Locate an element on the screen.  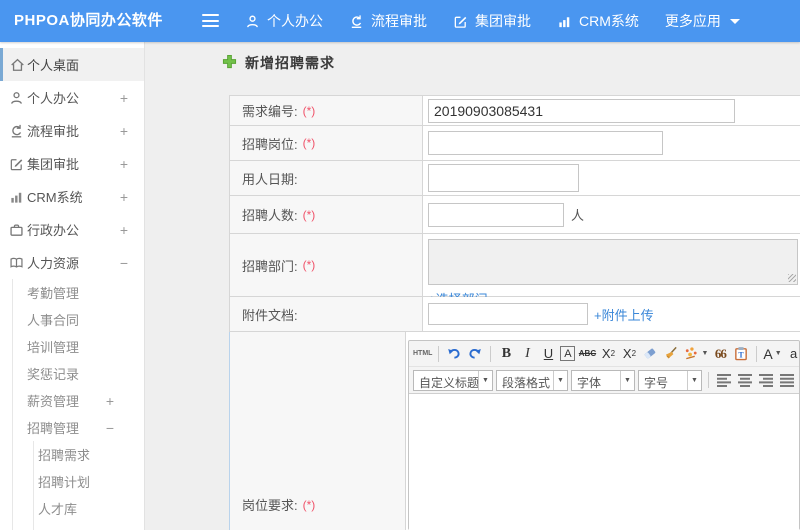
field-label: 招聘岗位: is located at coordinates (270, 144).